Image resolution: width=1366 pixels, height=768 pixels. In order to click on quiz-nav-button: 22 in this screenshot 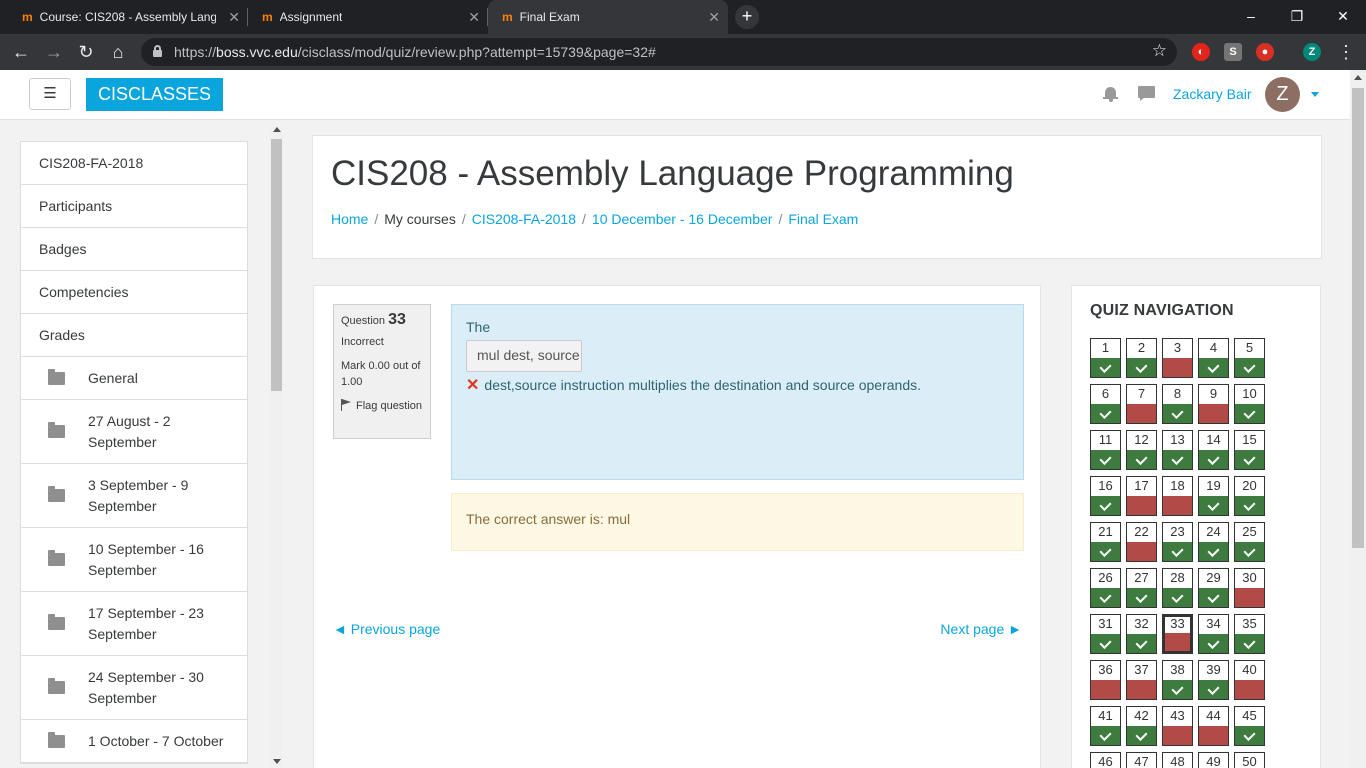, I will do `click(1141, 542)`.